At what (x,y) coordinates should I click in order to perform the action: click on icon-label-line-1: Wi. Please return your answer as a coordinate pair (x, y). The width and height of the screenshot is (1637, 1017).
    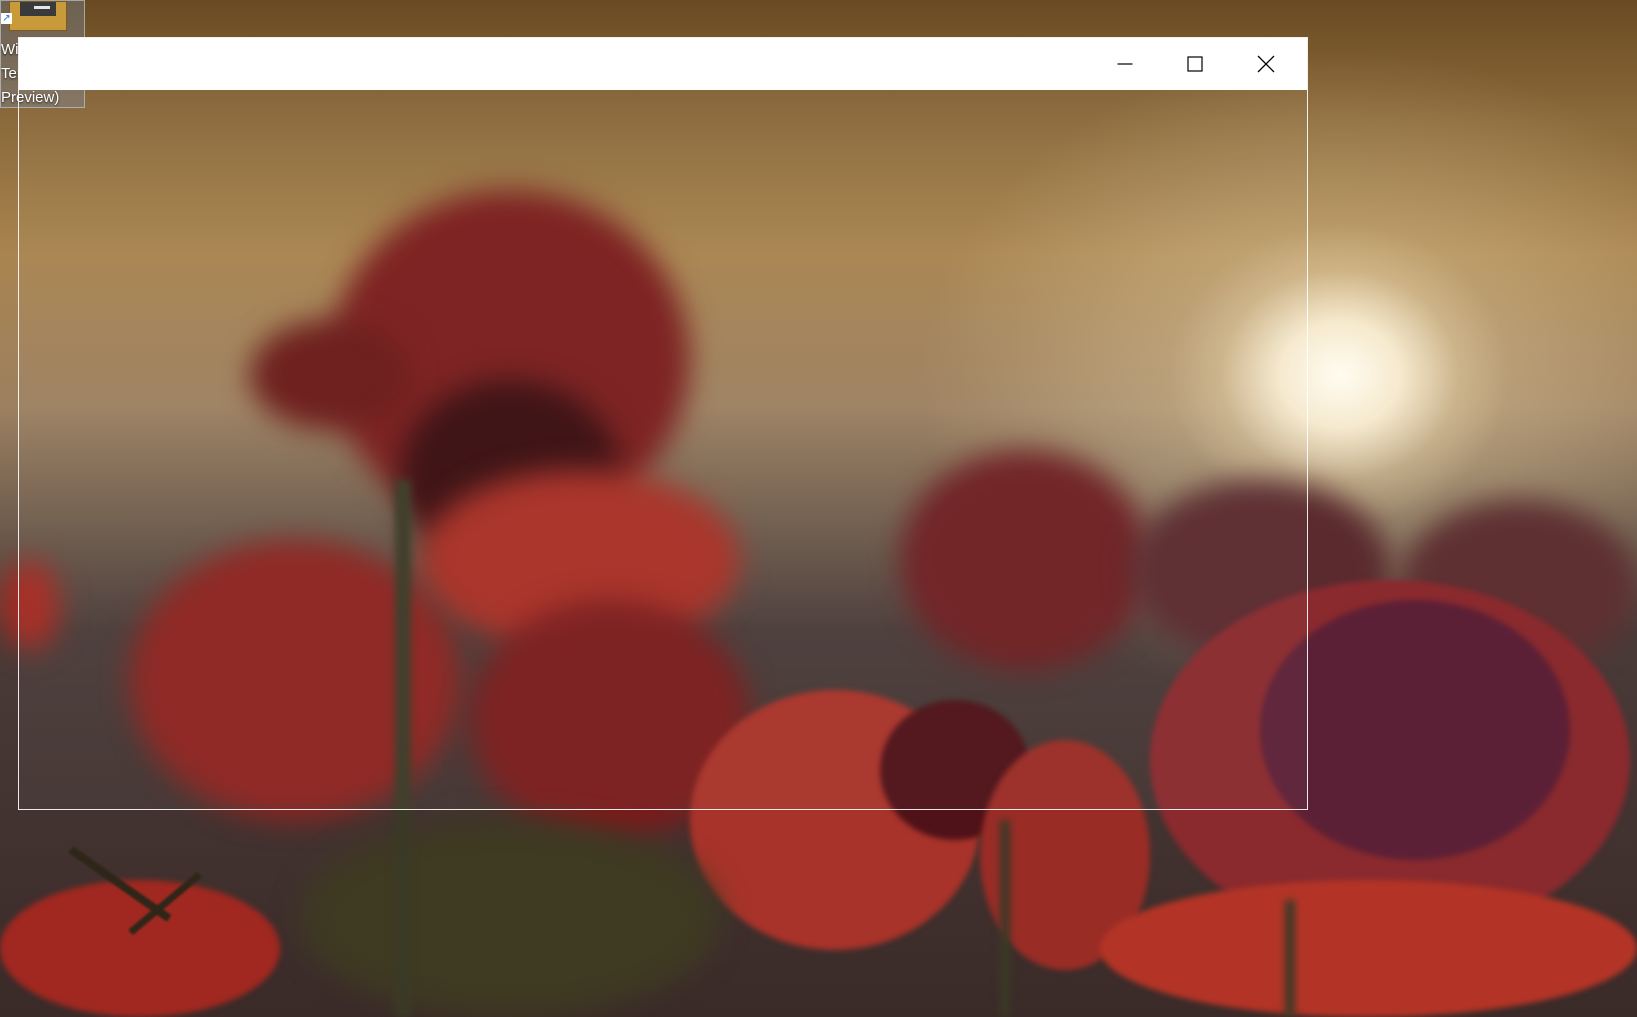
    Looking at the image, I should click on (10, 49).